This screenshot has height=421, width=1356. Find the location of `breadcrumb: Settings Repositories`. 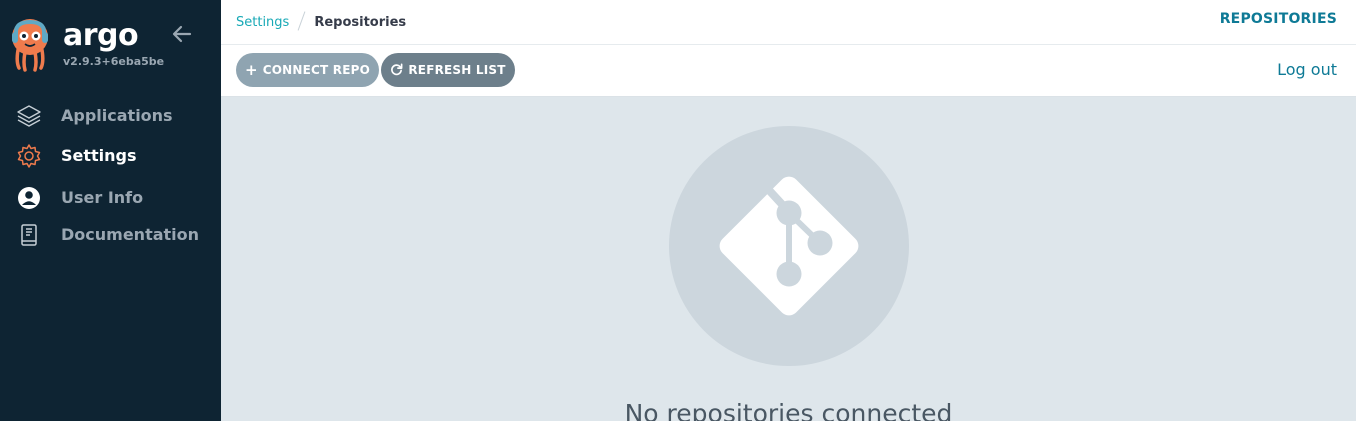

breadcrumb: Settings Repositories is located at coordinates (321, 21).